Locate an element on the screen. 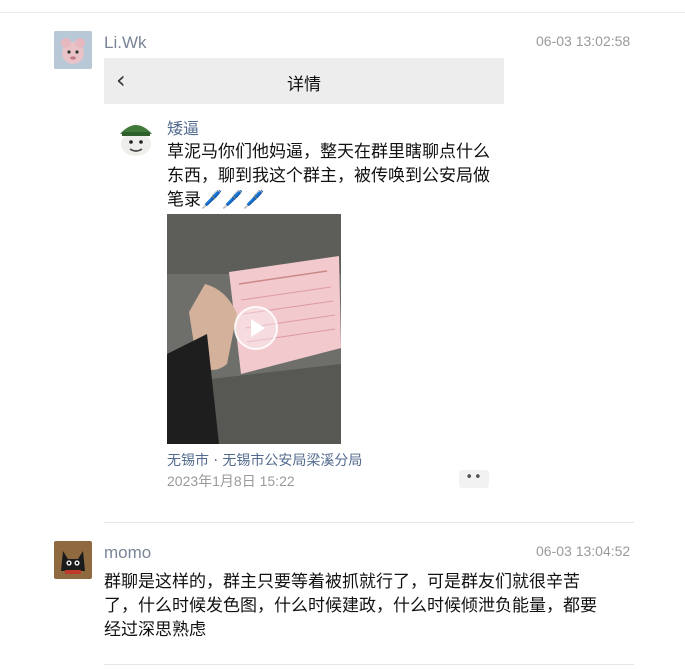  comment-username: Li.Wk is located at coordinates (125, 43).